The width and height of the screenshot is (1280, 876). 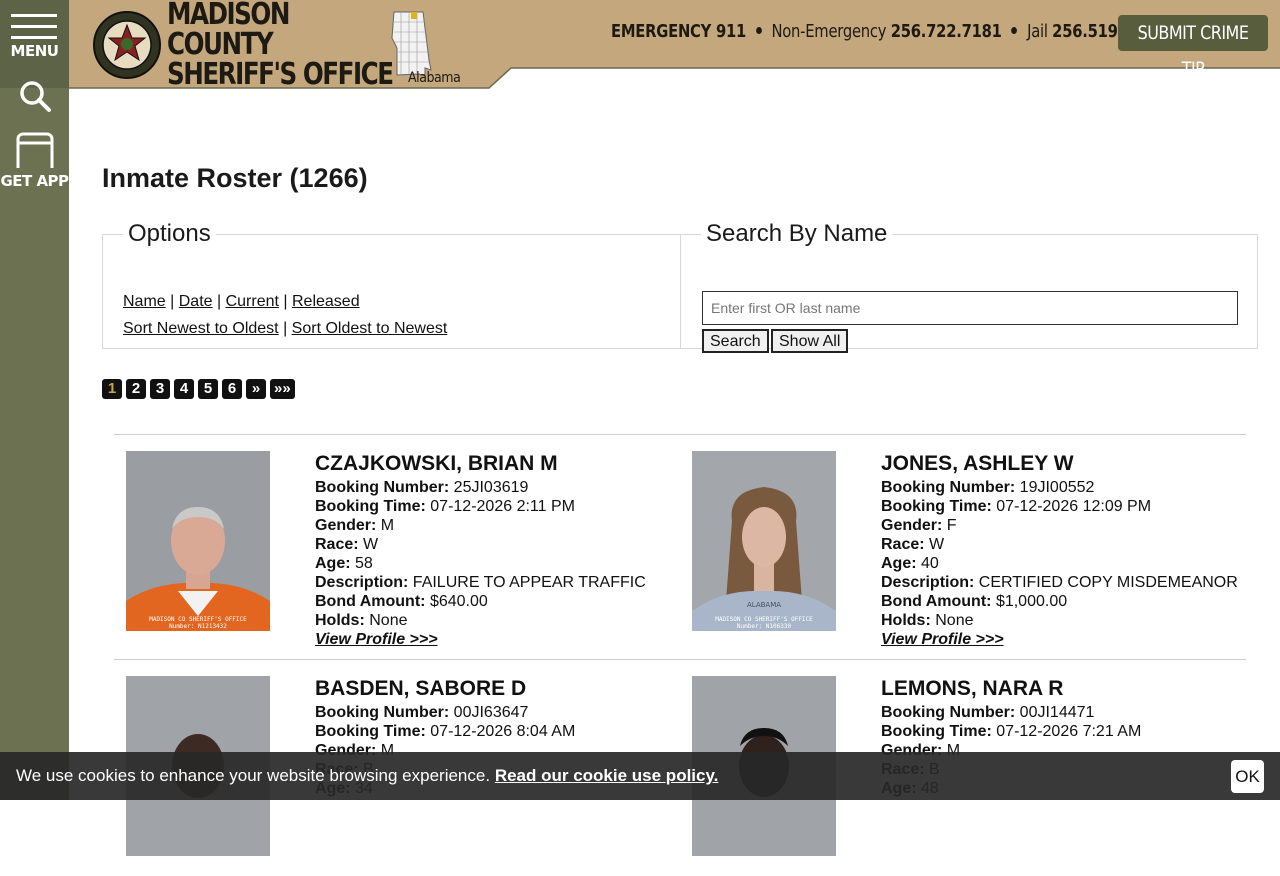 I want to click on get-app-link: GET APP, so click(x=34, y=181).